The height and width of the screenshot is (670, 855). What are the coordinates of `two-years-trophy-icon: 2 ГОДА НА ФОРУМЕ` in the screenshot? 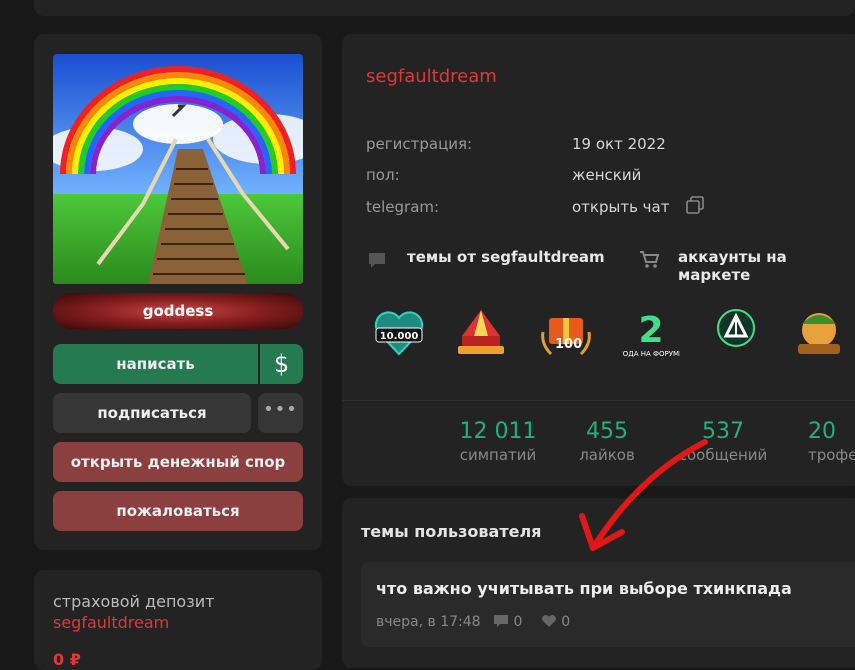 It's located at (651, 333).